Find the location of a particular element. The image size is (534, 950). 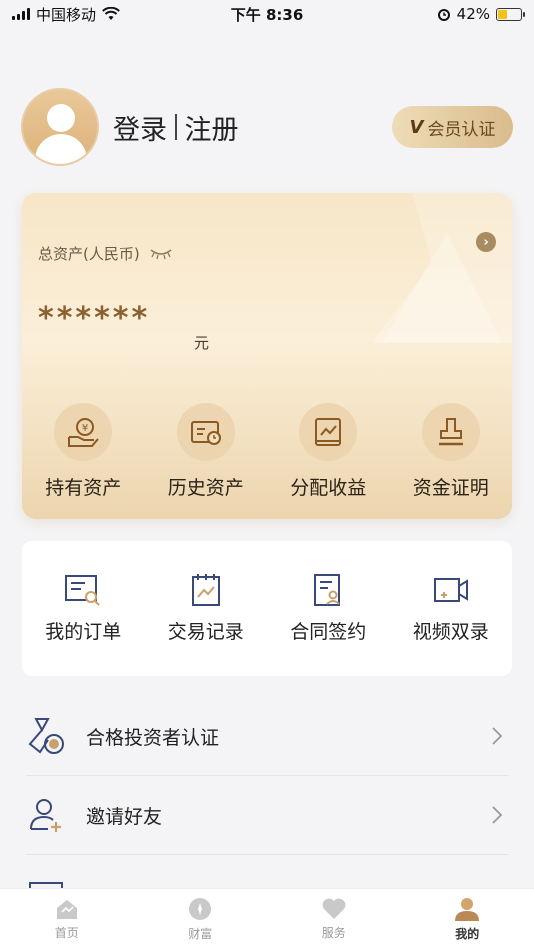

total-asset-text: 总资产(人民币) is located at coordinates (89, 254).